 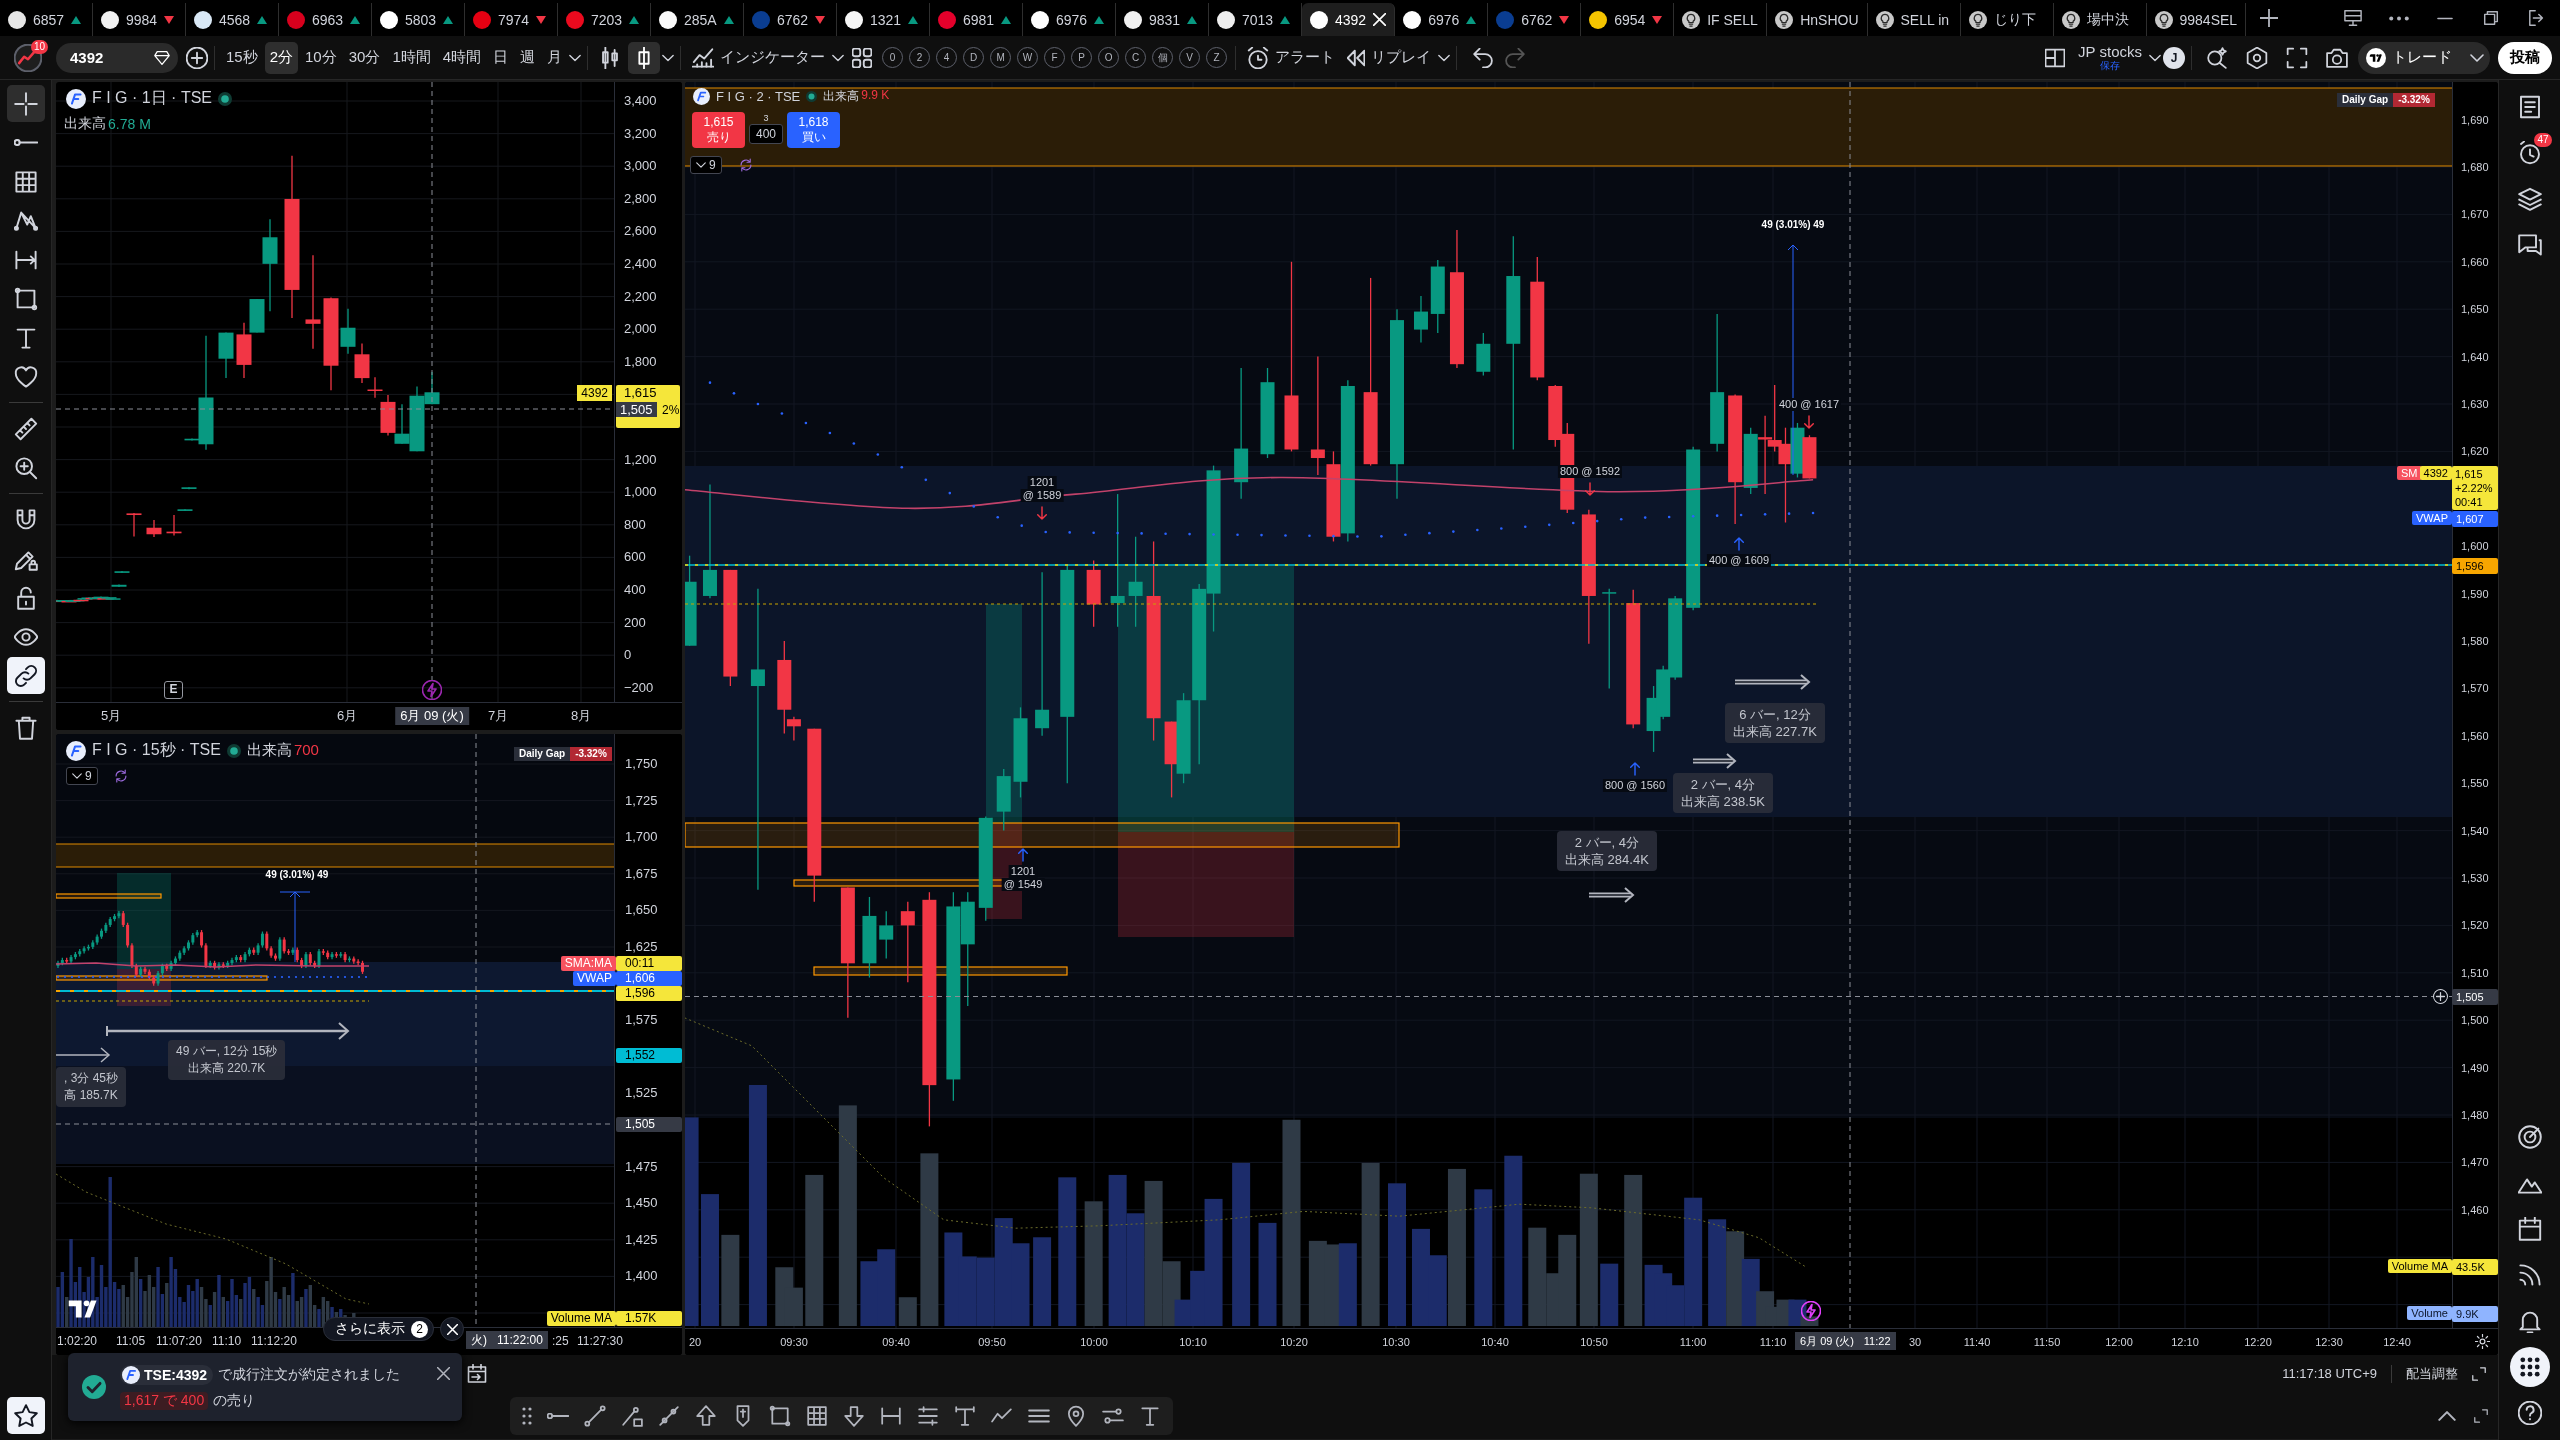 I want to click on horizontal-line-icon, so click(x=558, y=1415).